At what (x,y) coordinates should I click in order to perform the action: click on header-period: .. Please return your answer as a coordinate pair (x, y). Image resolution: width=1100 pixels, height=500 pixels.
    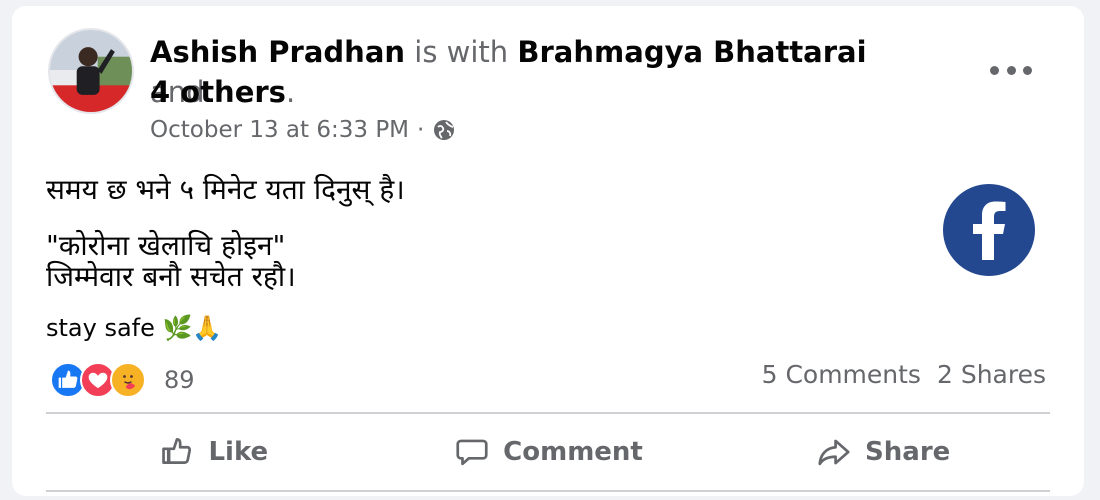
    Looking at the image, I should click on (290, 92).